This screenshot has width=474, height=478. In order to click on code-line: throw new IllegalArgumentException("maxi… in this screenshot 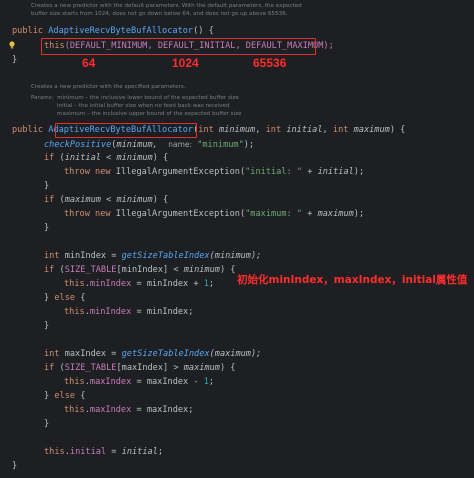, I will do `click(214, 214)`.